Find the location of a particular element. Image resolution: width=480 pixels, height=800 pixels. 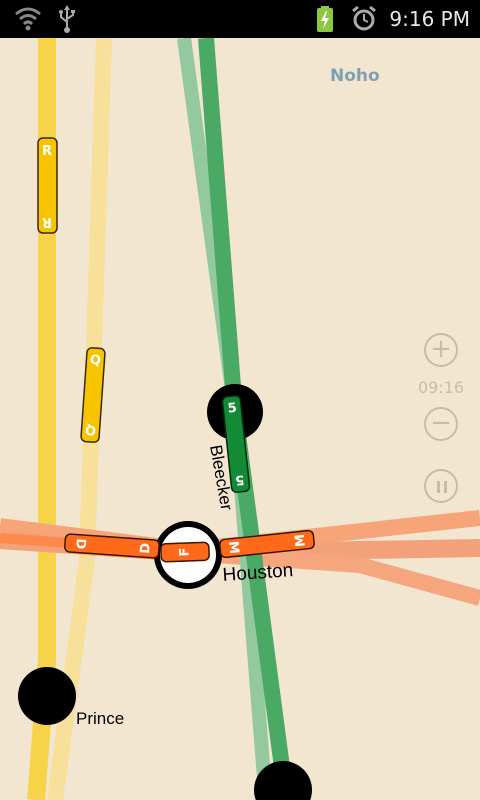

wifi-icon is located at coordinates (28, 19).